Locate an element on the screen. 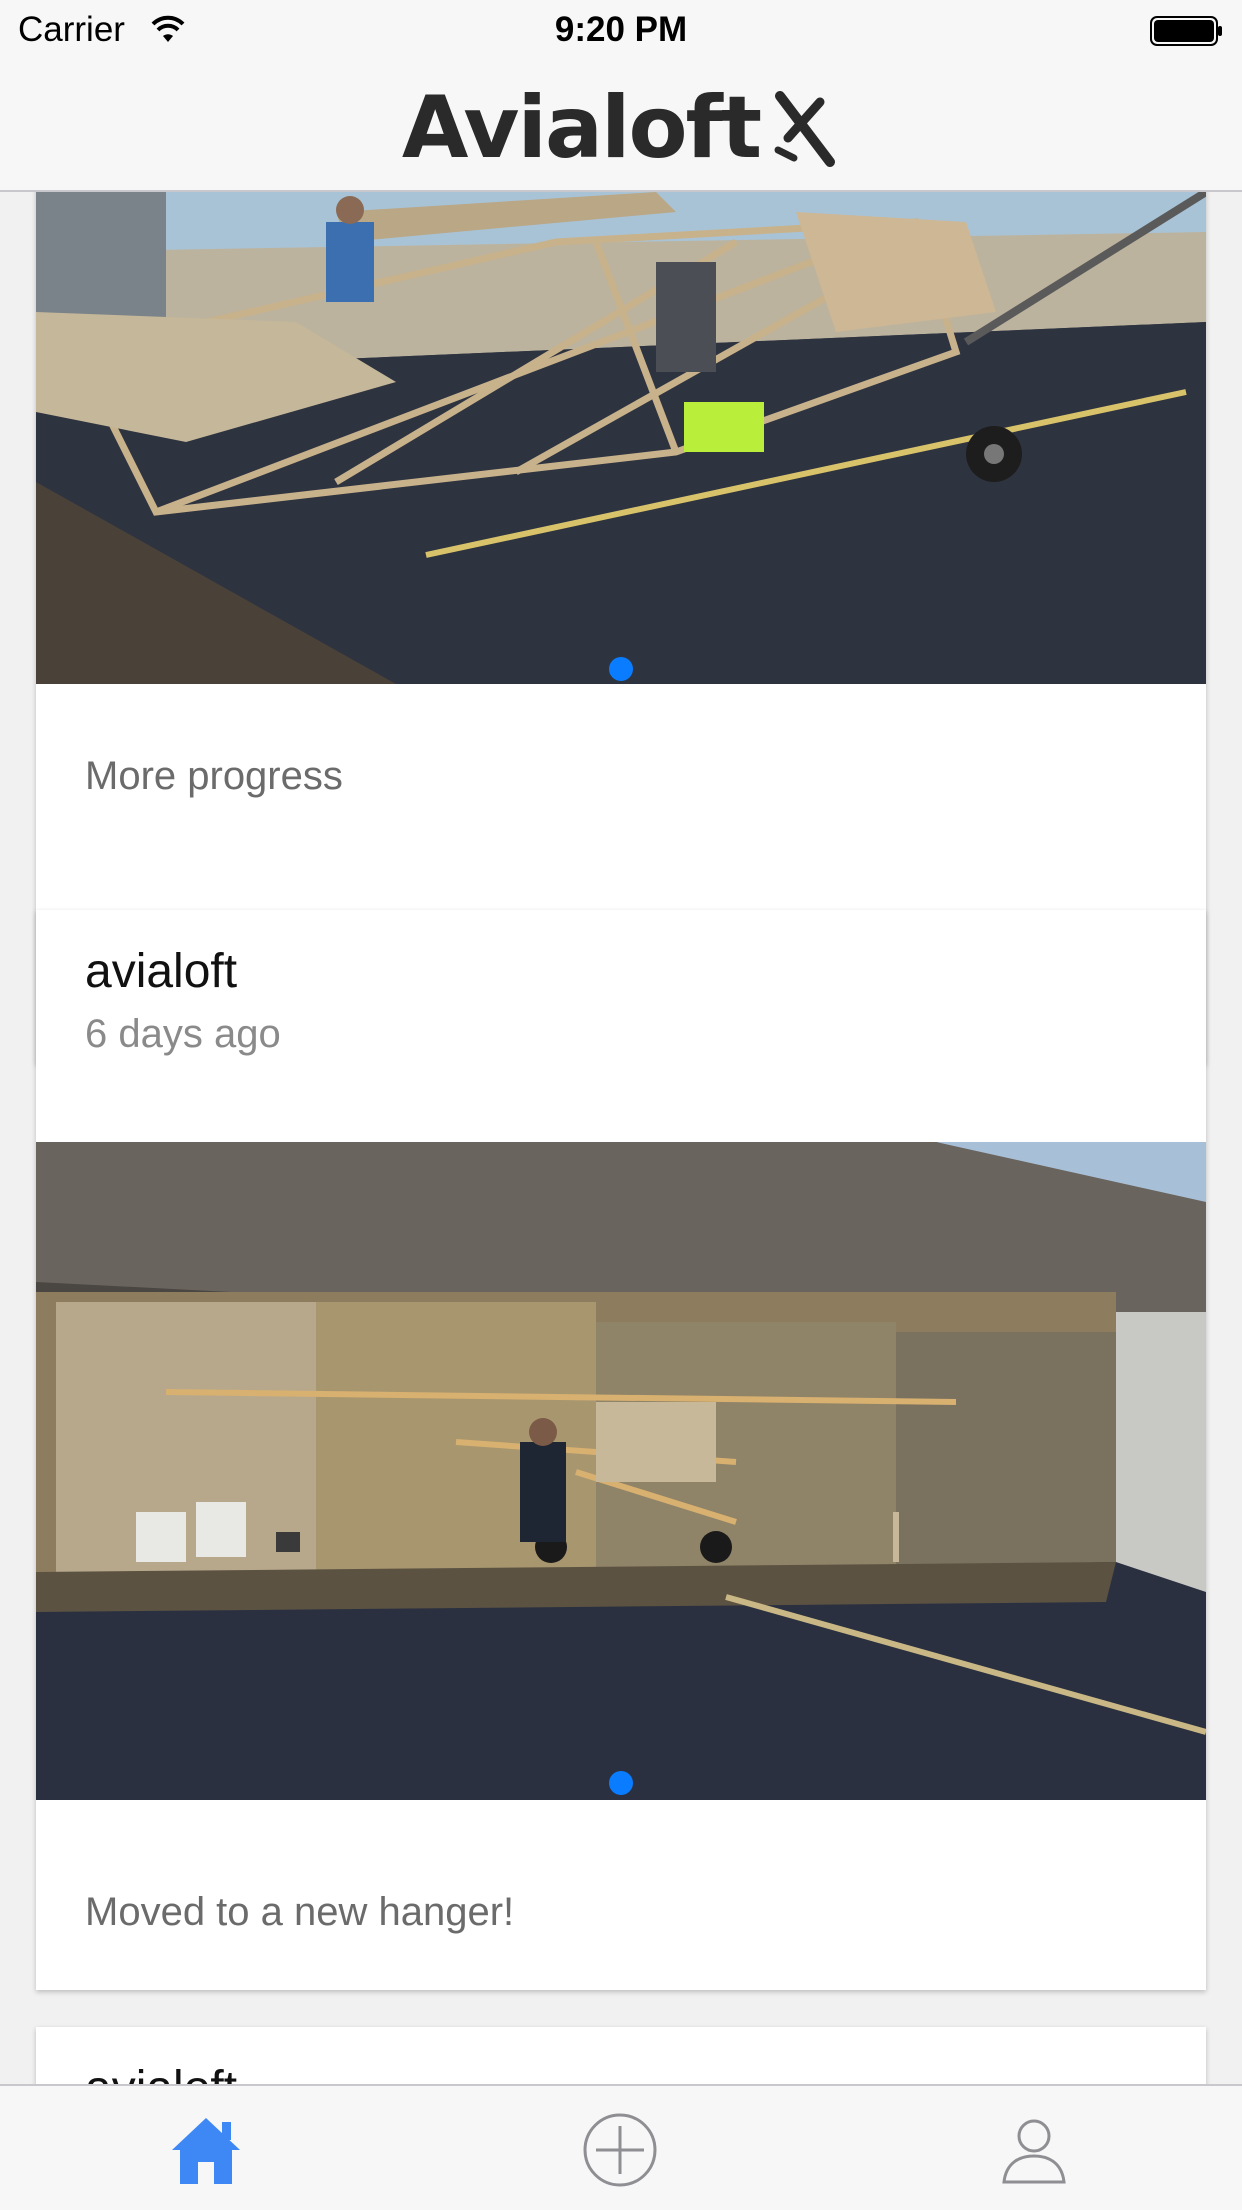 The height and width of the screenshot is (2210, 1242). post-caption: More progress is located at coordinates (214, 776).